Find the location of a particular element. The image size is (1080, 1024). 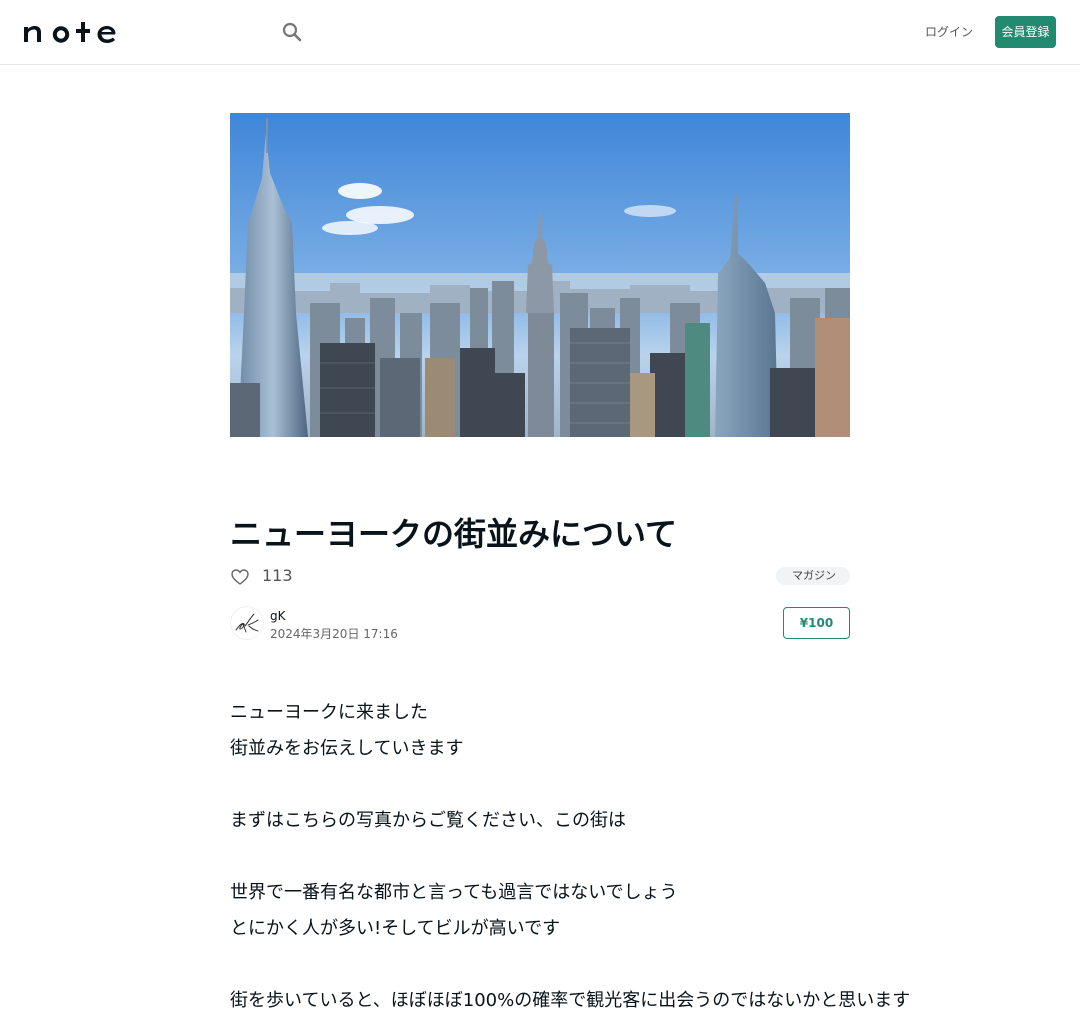

like-button is located at coordinates (240, 577).